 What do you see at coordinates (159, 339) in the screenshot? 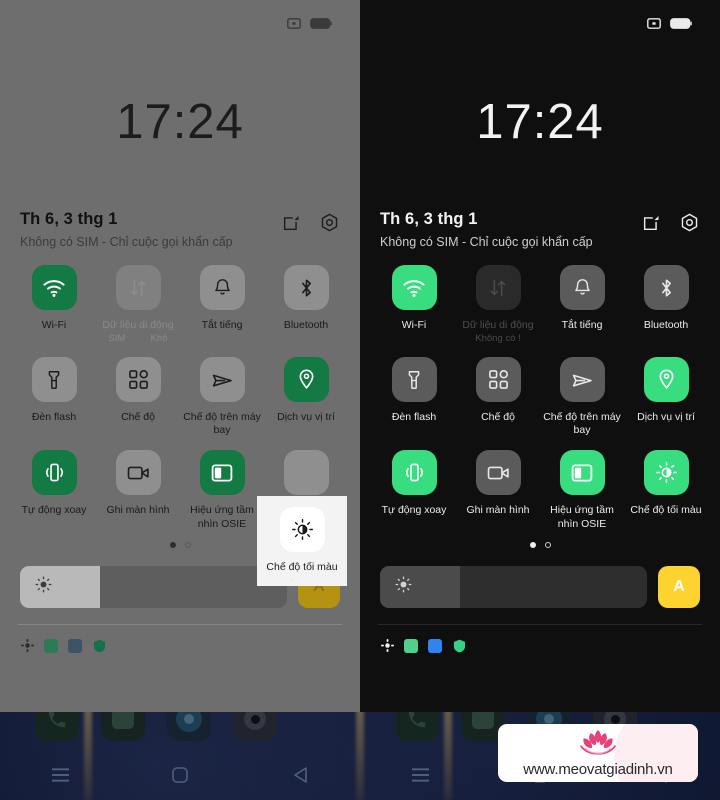
I see `tile-sublabel-status: Khô` at bounding box center [159, 339].